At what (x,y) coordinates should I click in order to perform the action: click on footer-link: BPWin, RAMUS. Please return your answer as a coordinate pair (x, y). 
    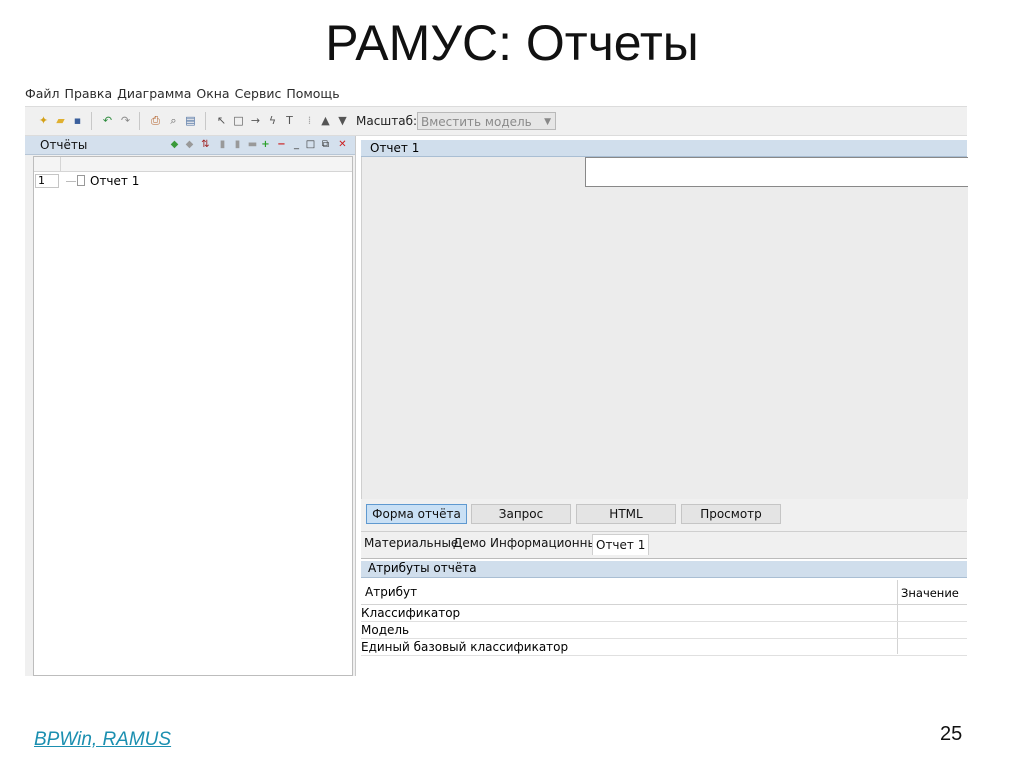
    Looking at the image, I should click on (102, 740).